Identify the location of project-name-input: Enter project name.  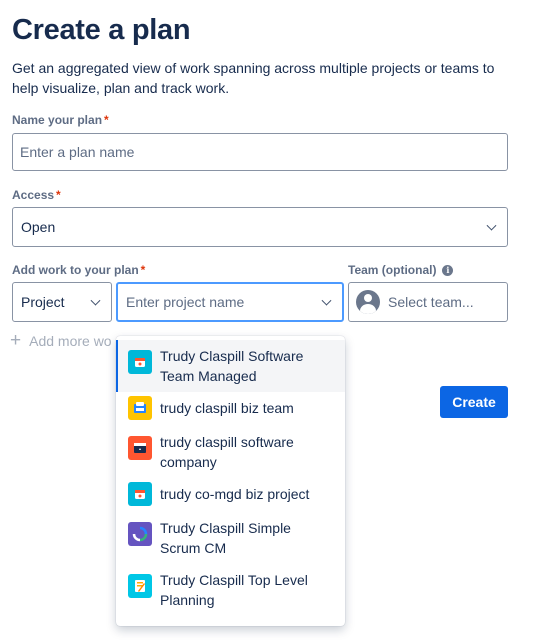
(230, 302).